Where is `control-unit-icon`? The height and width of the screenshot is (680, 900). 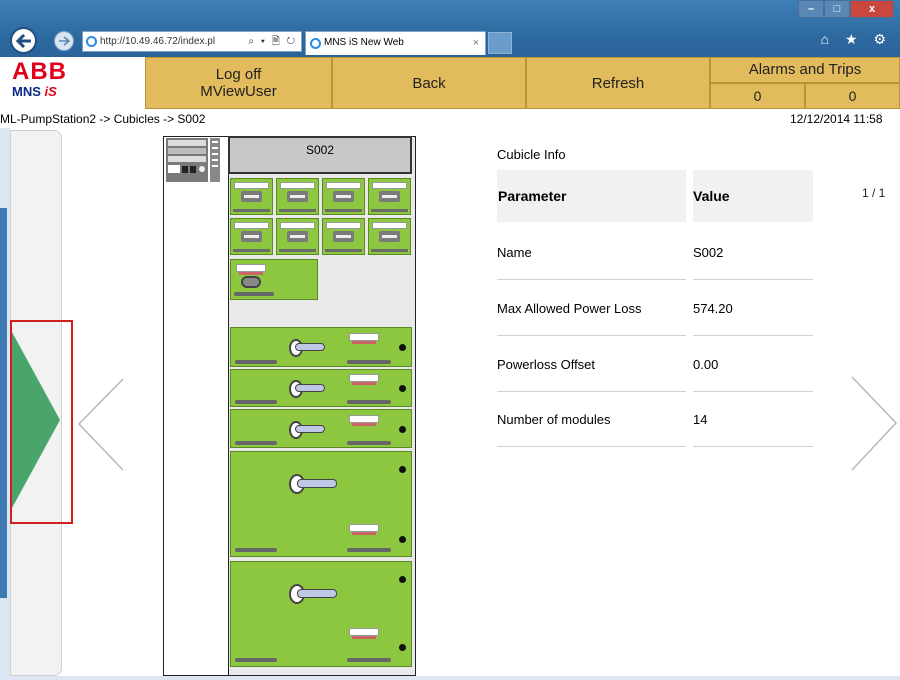
control-unit-icon is located at coordinates (193, 160).